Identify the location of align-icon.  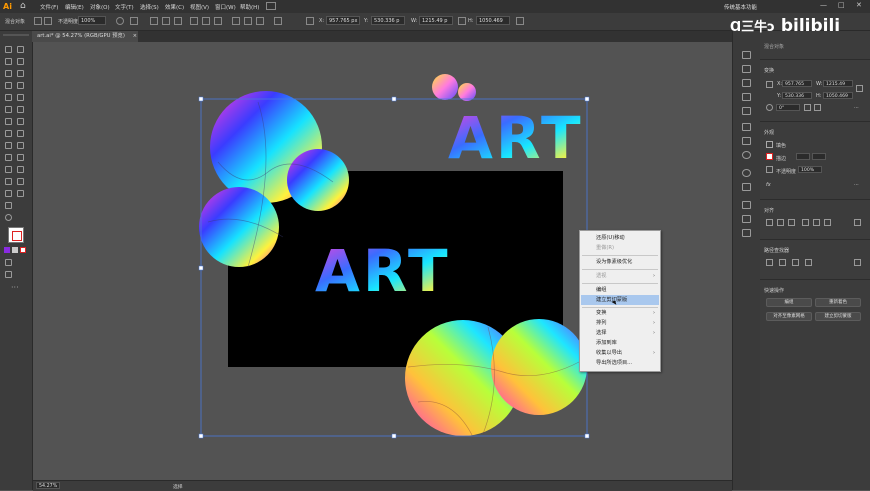
(134, 21).